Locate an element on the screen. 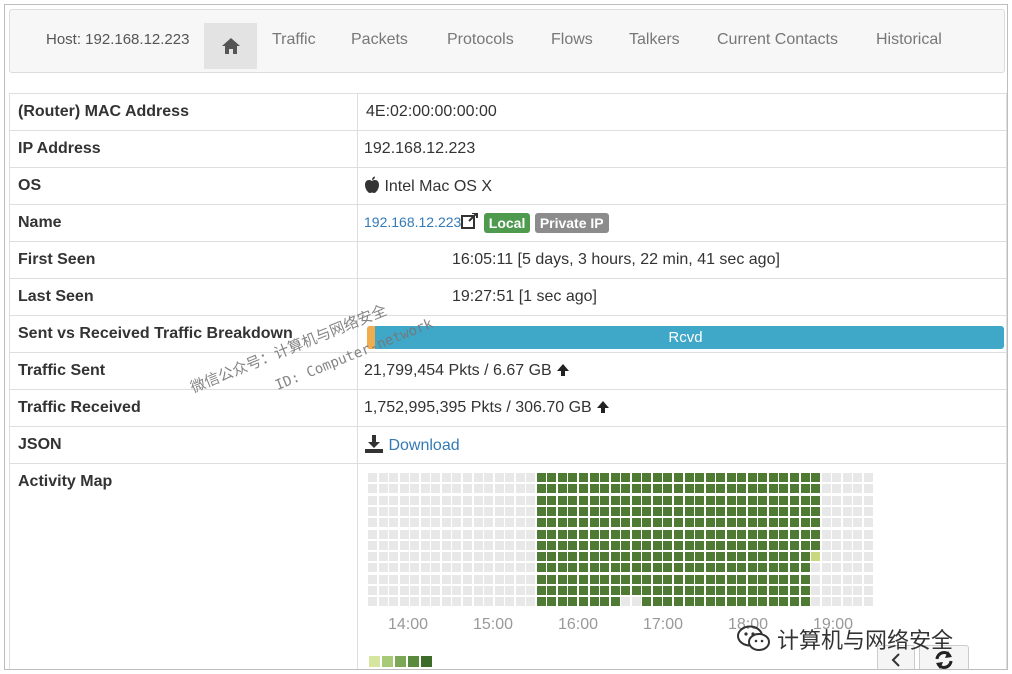 Image resolution: width=1012 pixels, height=674 pixels. nav-tab-historical: Historical is located at coordinates (909, 40).